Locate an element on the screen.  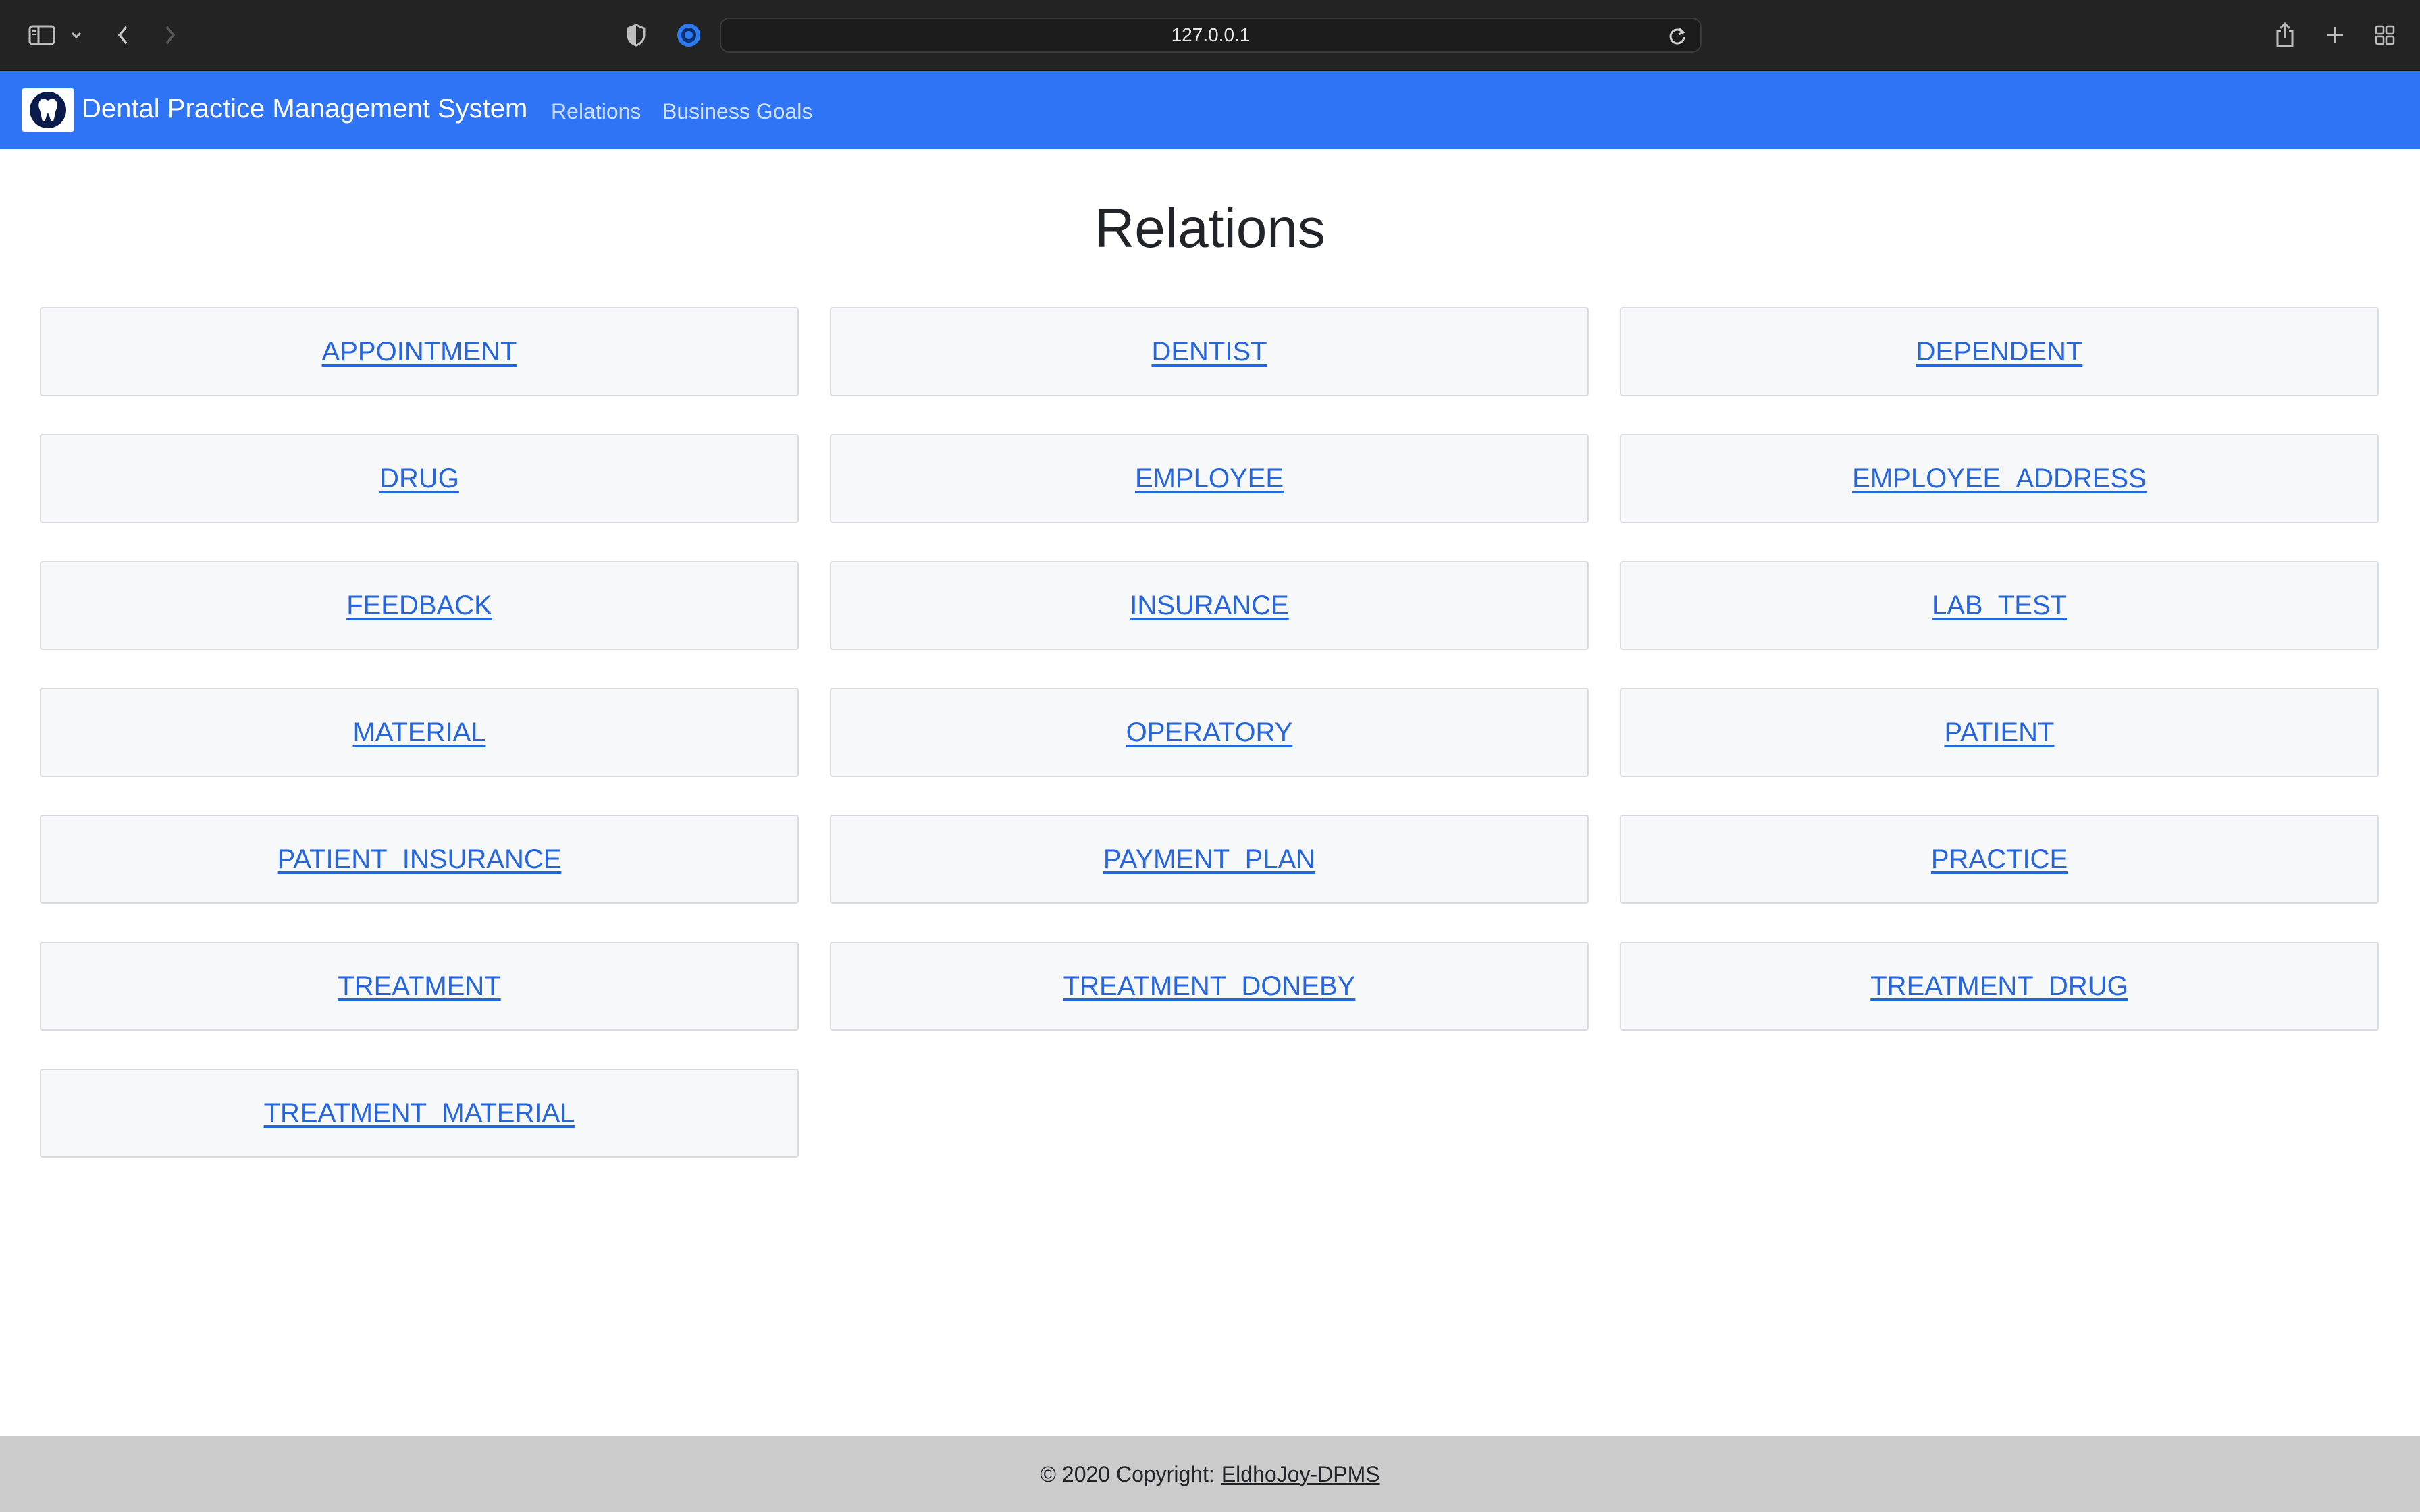
relation-link-feedback: FEEDBACK is located at coordinates (419, 606).